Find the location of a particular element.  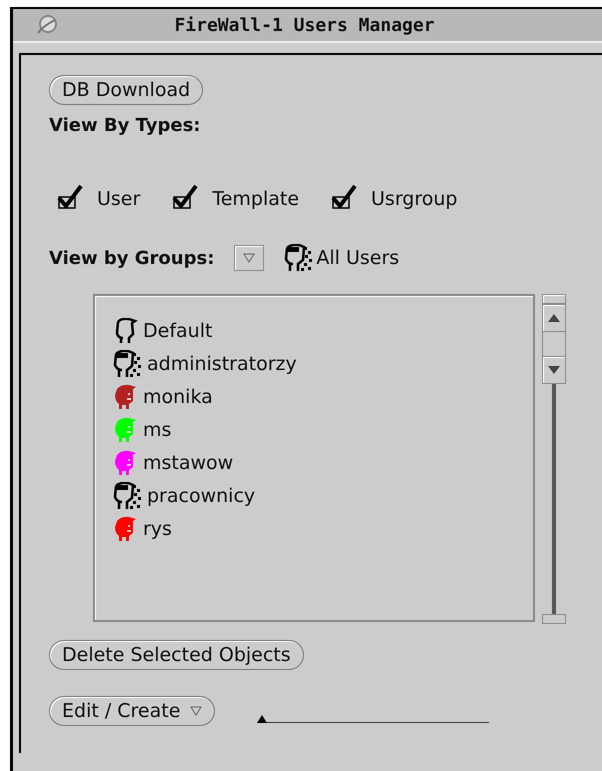

list-item-name: ms is located at coordinates (157, 429).